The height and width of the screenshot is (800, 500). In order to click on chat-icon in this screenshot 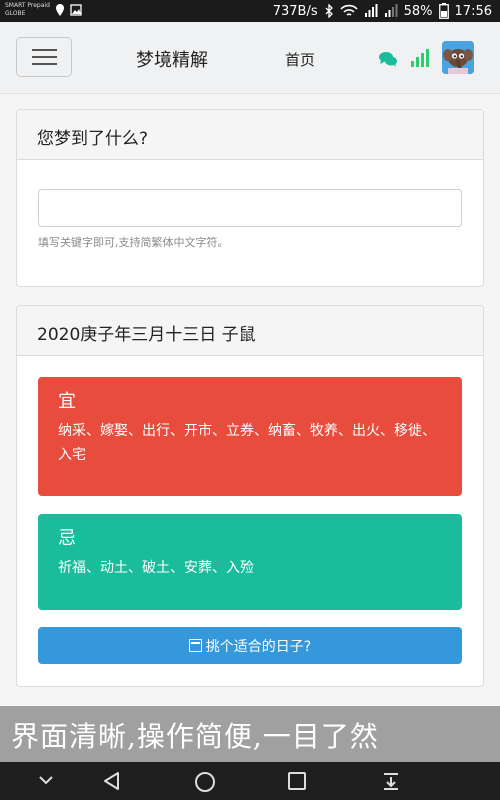, I will do `click(388, 59)`.